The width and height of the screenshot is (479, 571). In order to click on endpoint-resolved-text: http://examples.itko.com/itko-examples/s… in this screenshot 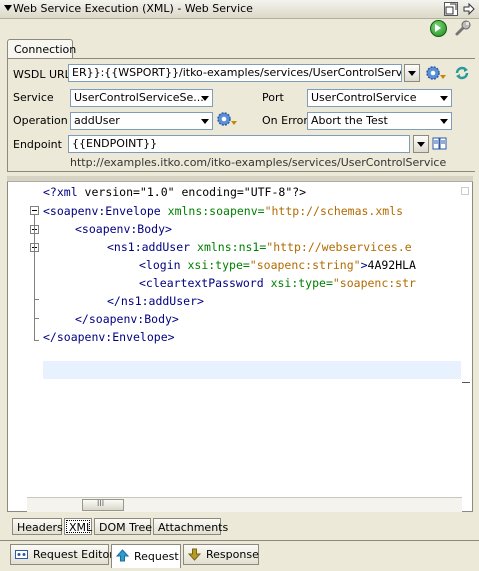, I will do `click(258, 162)`.